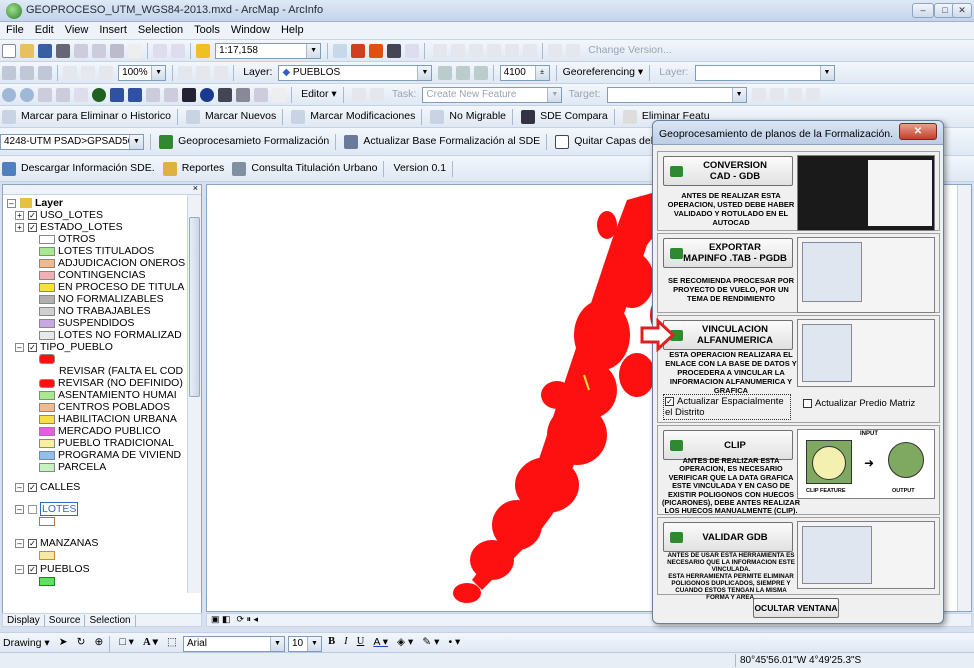 The height and width of the screenshot is (668, 974). Describe the element at coordinates (26, 643) in the screenshot. I see `drawing-menu: Drawing ▾` at that location.